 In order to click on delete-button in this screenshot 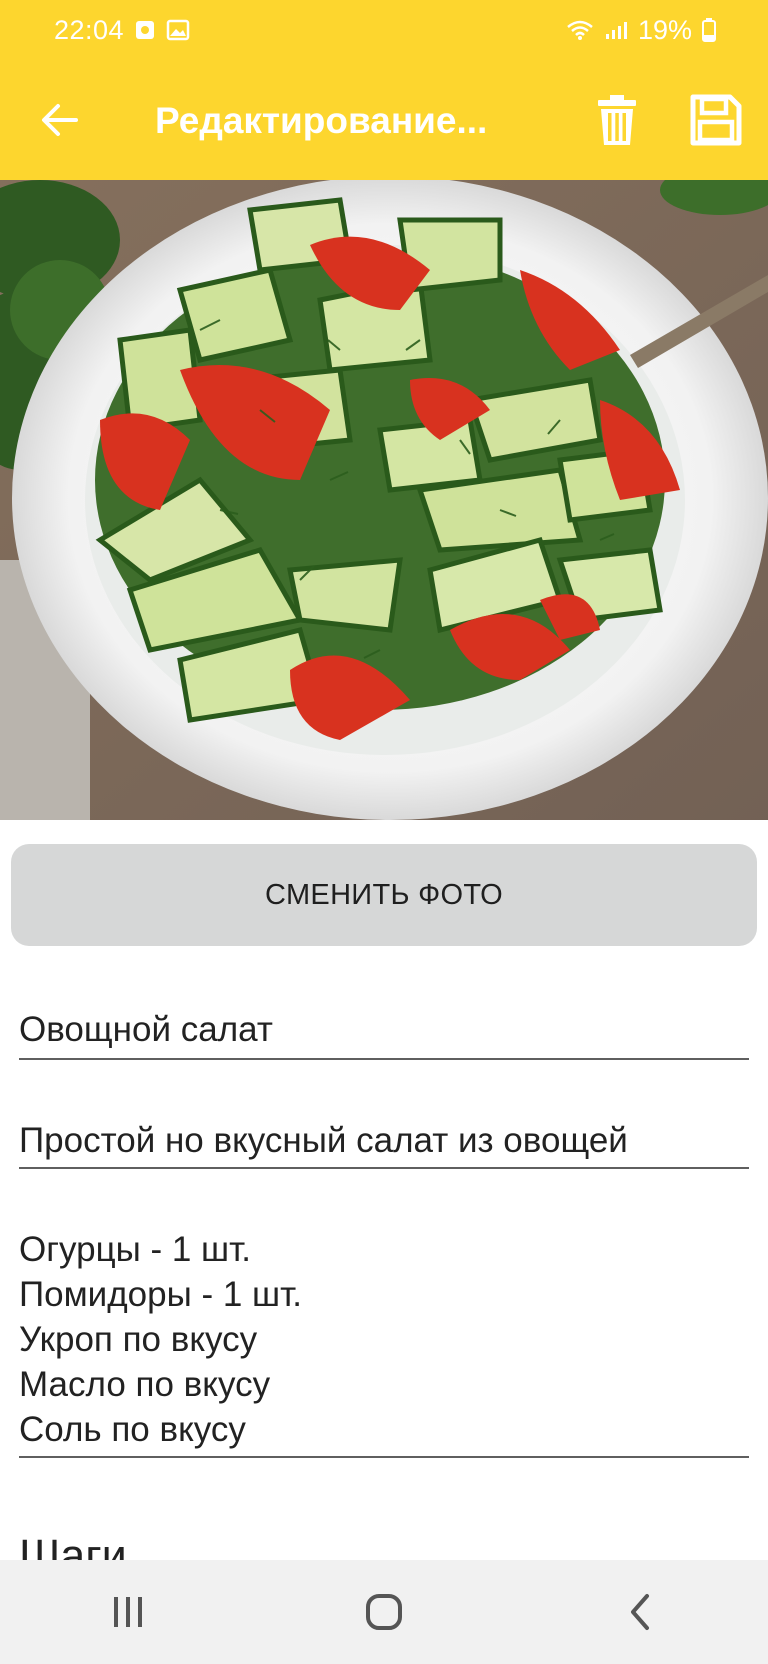, I will do `click(617, 120)`.